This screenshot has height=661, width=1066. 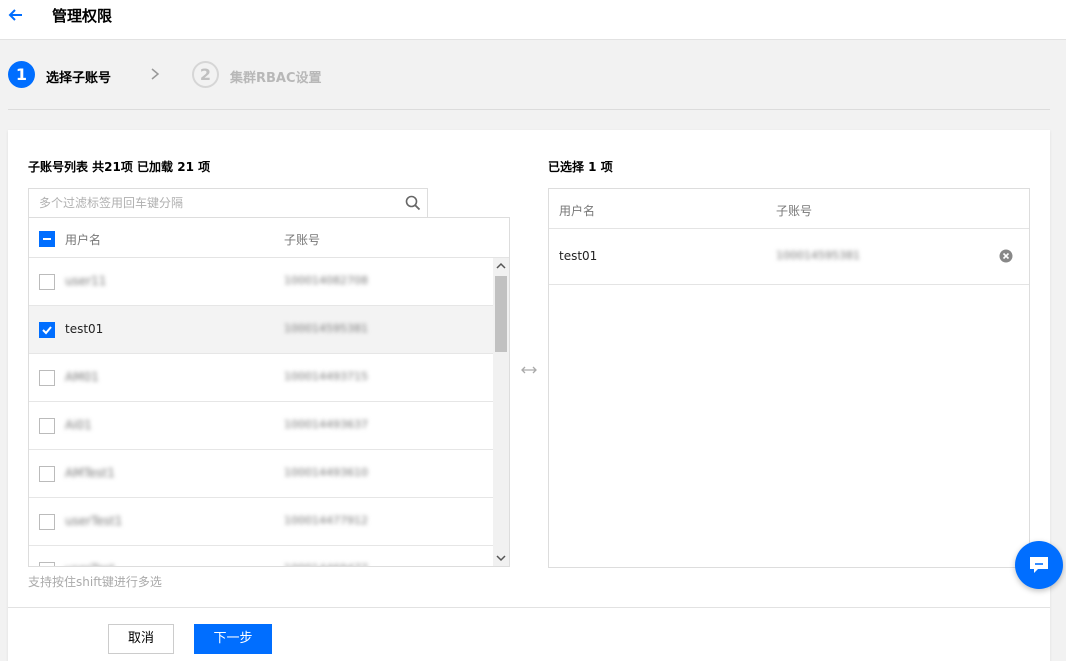 What do you see at coordinates (326, 520) in the screenshot?
I see `cell-account: 100014477912` at bounding box center [326, 520].